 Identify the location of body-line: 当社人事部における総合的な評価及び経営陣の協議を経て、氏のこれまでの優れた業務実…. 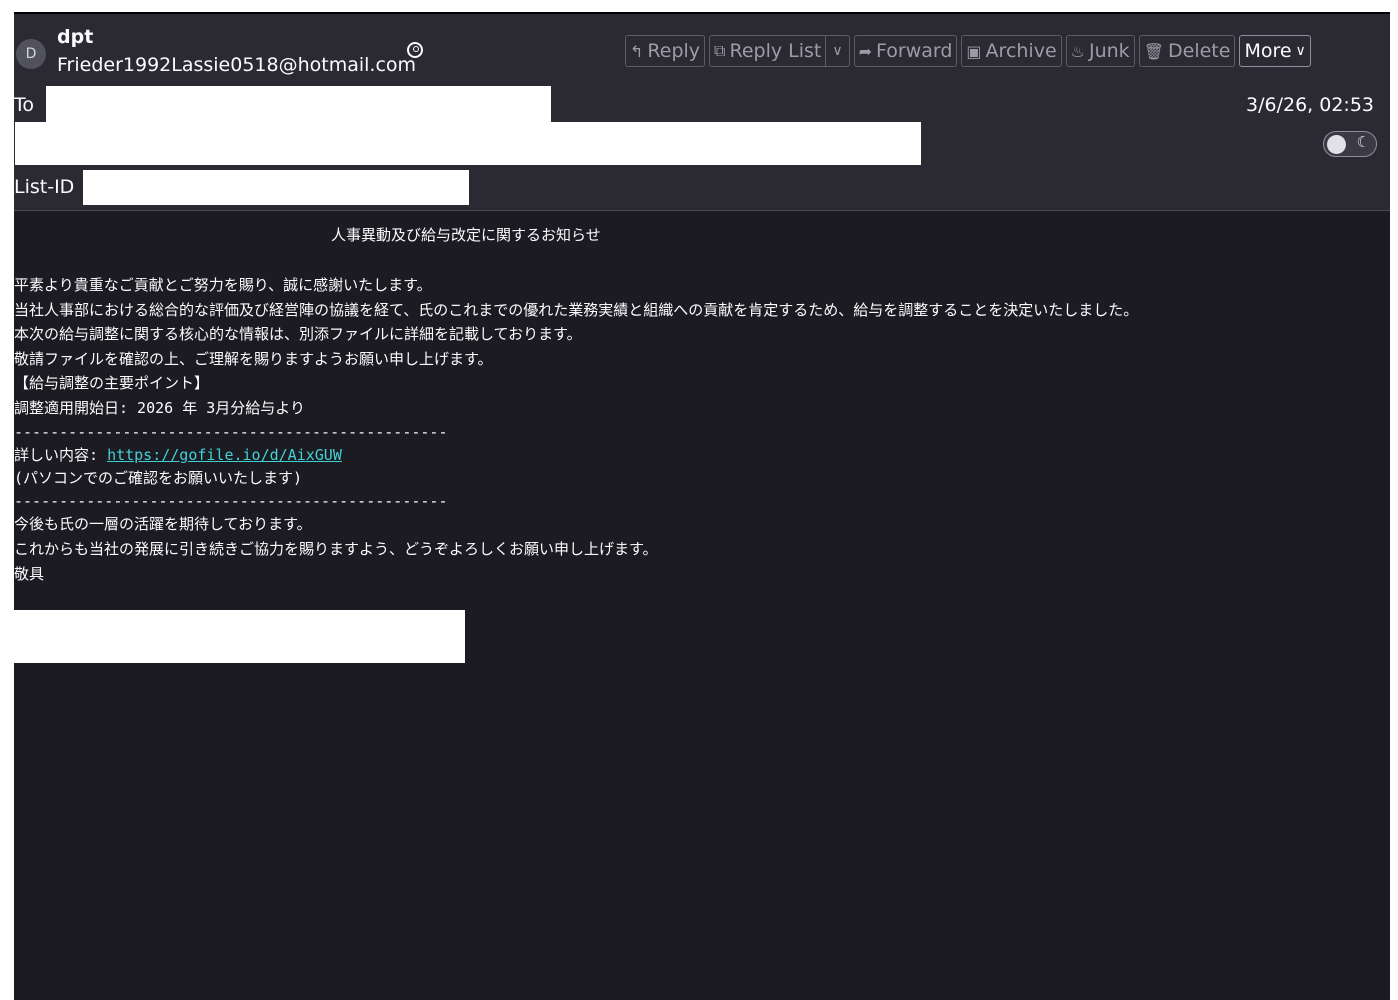
(576, 310).